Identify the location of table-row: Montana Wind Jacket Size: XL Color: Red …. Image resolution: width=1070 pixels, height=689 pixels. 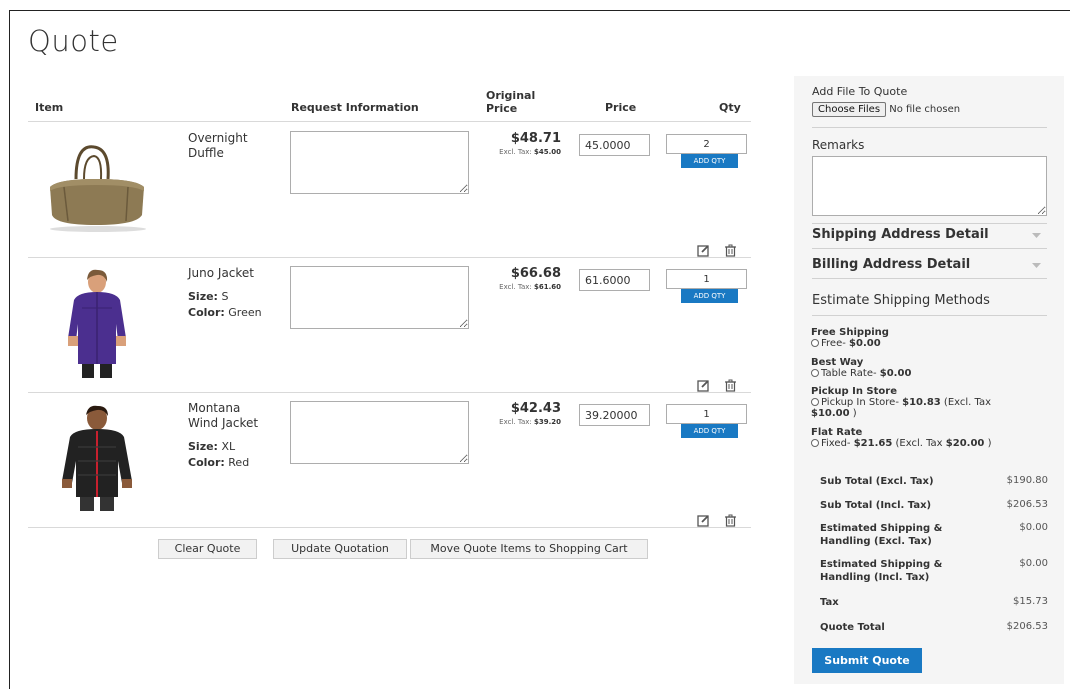
(389, 464).